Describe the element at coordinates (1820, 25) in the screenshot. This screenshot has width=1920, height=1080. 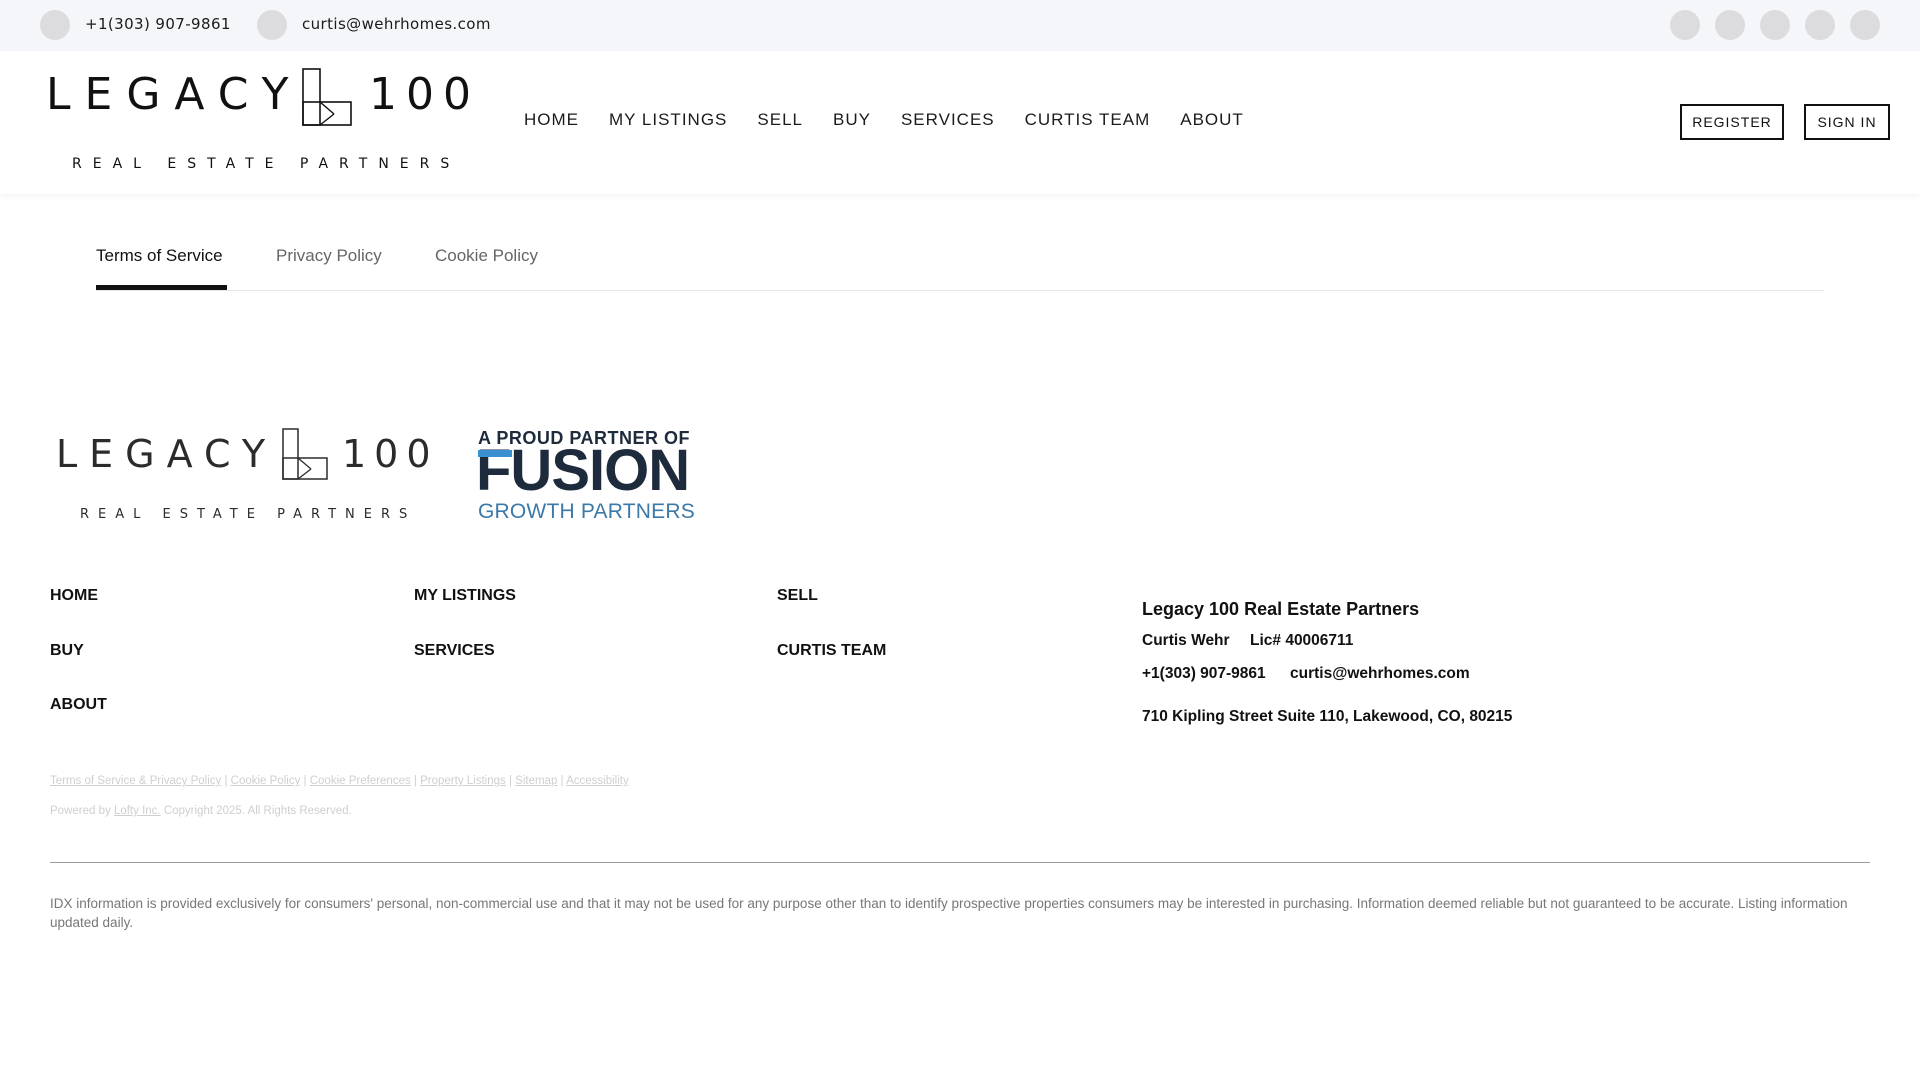
I see `youtube-icon` at that location.